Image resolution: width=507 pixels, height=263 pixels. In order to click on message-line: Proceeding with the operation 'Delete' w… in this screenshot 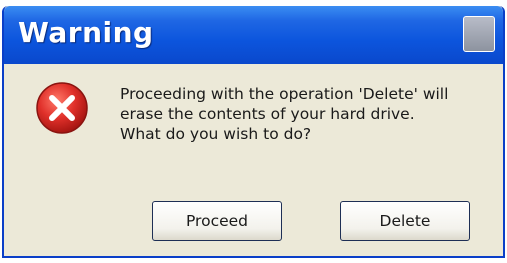, I will do `click(284, 94)`.